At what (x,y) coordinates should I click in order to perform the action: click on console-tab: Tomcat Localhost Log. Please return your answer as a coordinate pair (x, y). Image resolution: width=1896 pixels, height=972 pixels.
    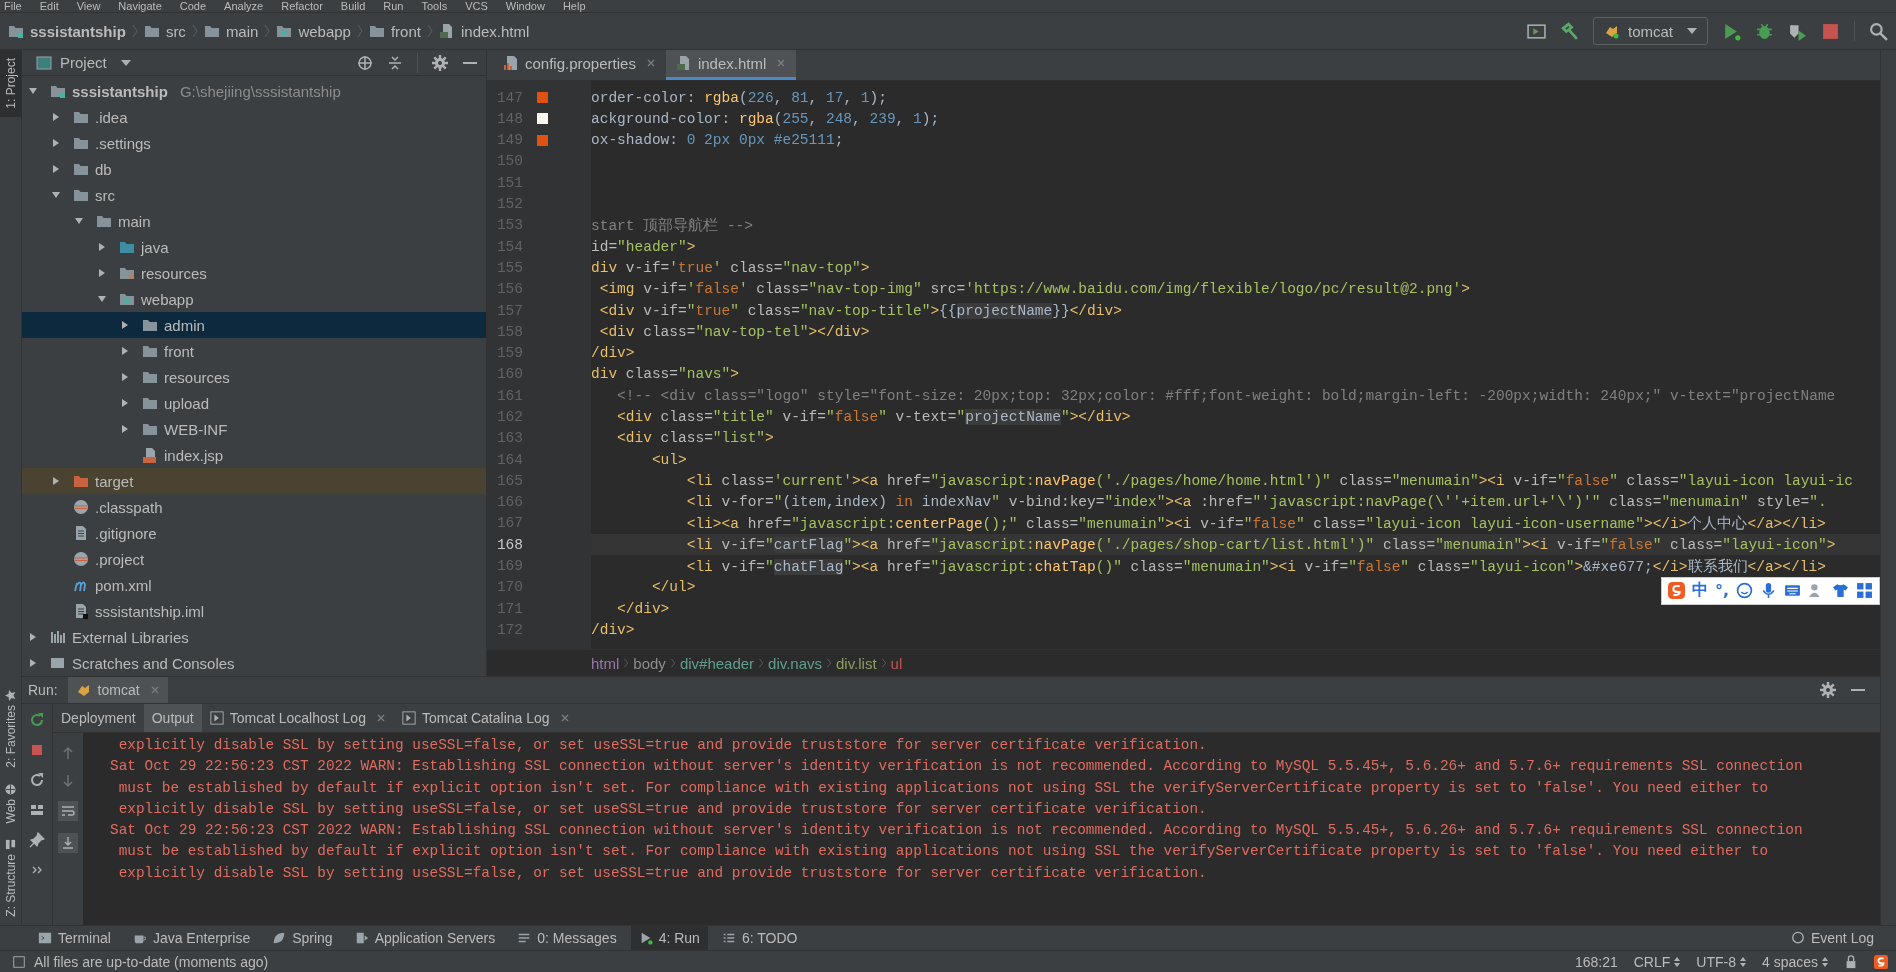
    Looking at the image, I should click on (297, 718).